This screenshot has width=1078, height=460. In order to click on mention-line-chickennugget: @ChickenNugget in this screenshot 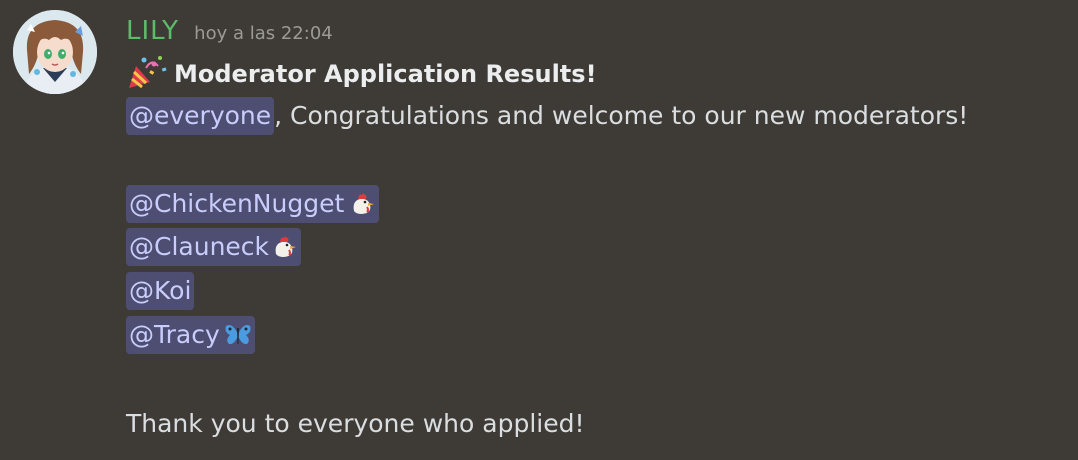, I will do `click(253, 204)`.